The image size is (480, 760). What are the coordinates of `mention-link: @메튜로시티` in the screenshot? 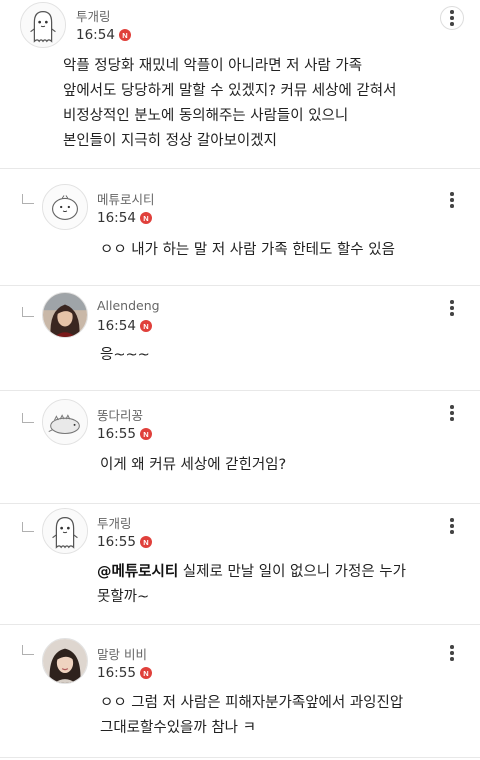 It's located at (137, 572).